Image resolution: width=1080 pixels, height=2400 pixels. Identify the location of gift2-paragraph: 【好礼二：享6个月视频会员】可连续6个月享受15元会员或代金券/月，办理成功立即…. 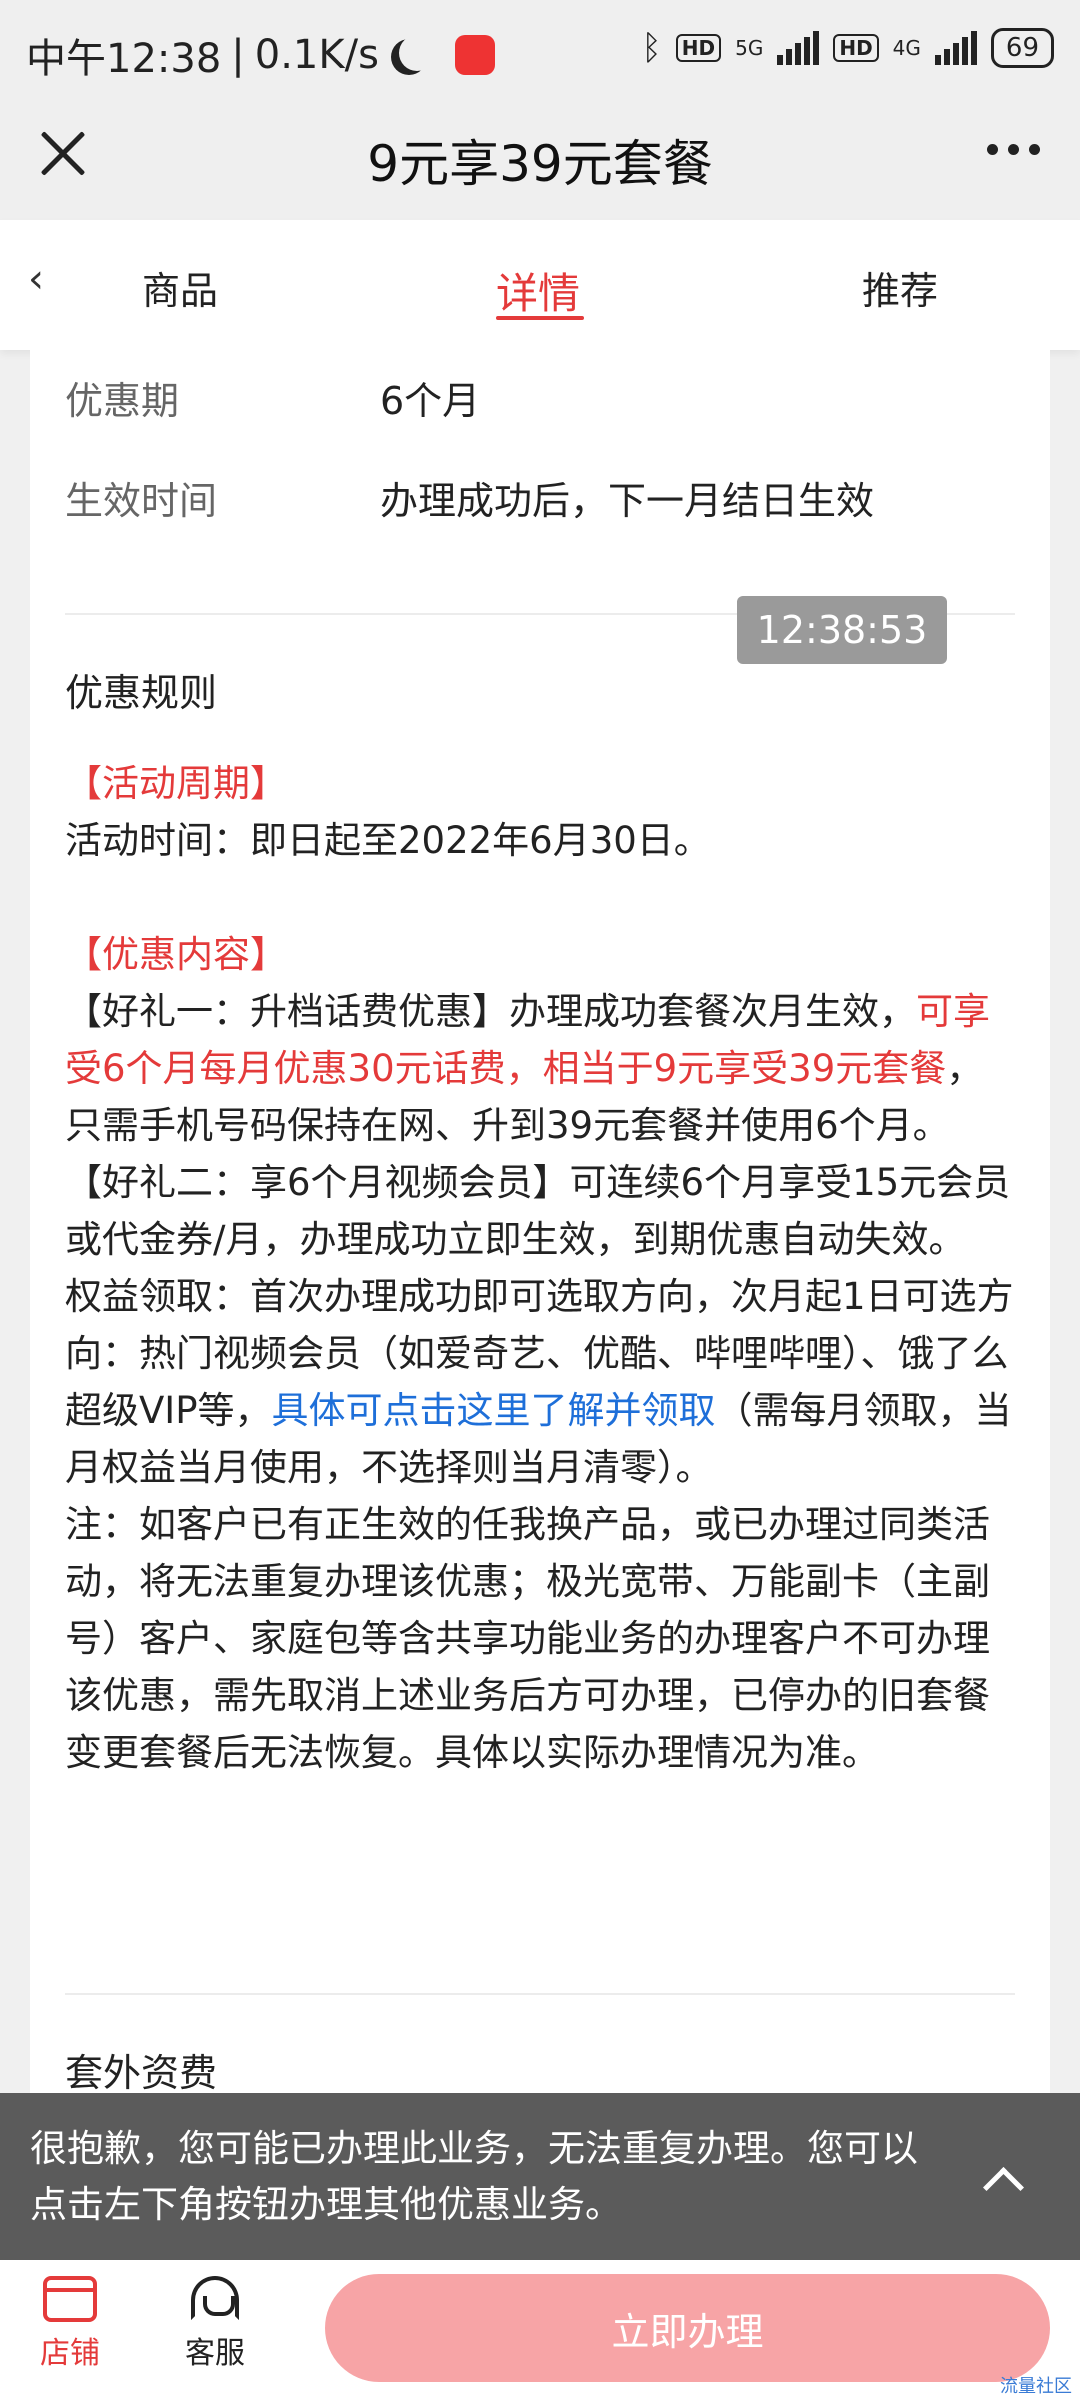
(538, 1211).